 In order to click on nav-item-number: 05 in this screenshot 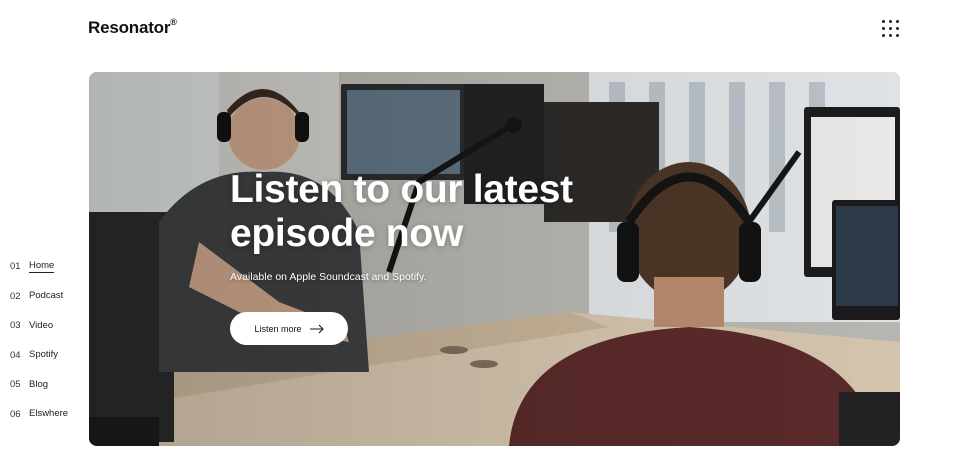, I will do `click(15, 385)`.